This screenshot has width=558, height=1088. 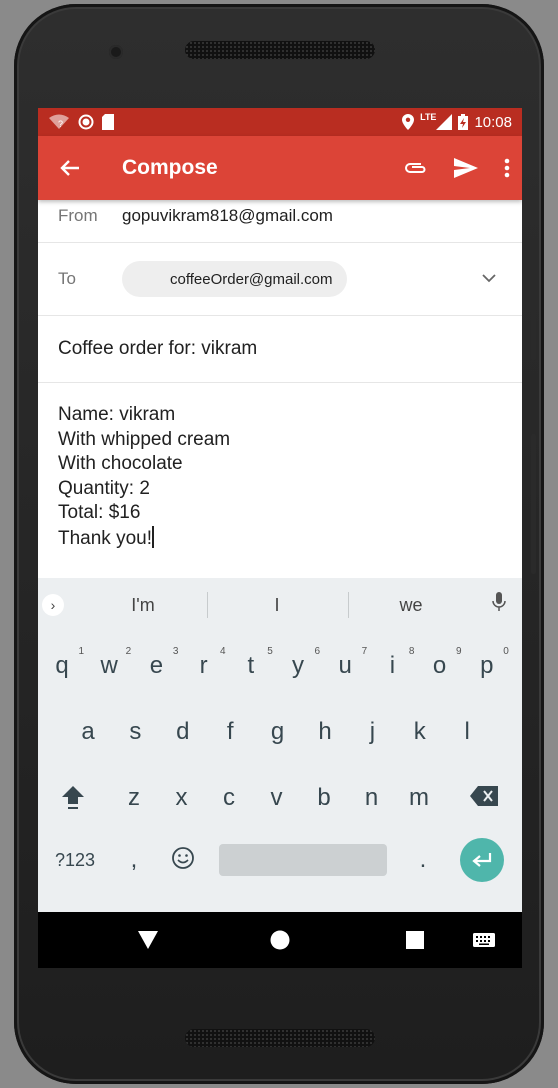 What do you see at coordinates (364, 651) in the screenshot?
I see `key-hint: 7` at bounding box center [364, 651].